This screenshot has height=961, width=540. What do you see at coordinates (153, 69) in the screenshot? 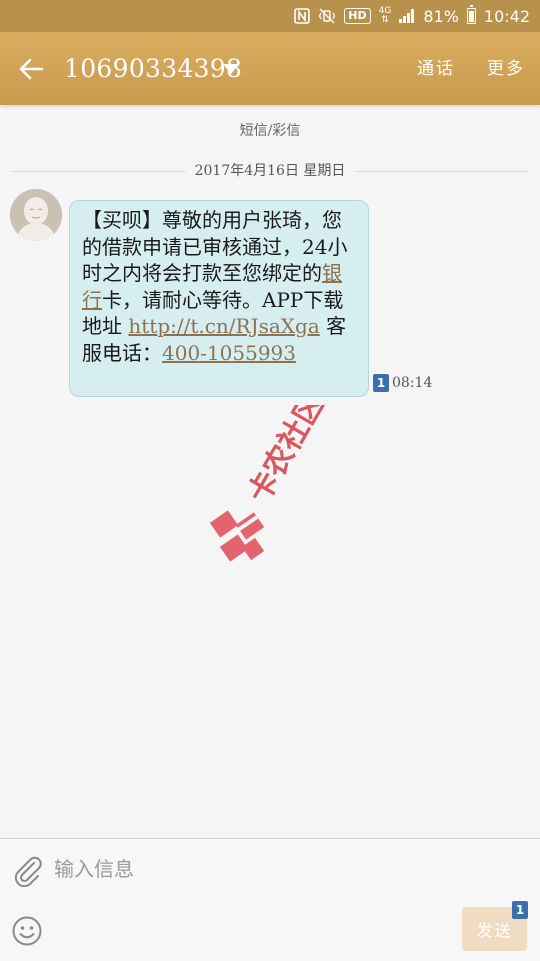
I see `contact-number: 10690334398` at bounding box center [153, 69].